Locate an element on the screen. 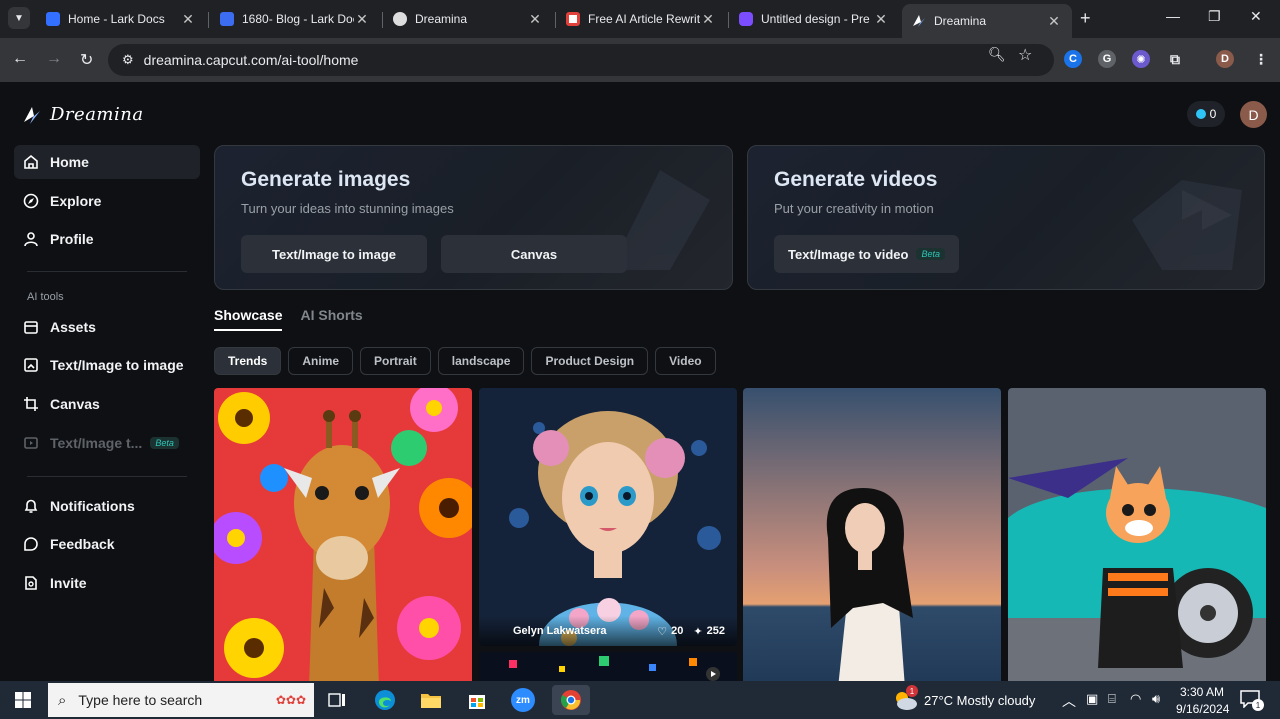  heart-icon: ♡ is located at coordinates (662, 631).